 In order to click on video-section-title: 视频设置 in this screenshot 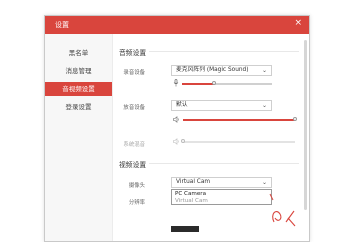, I will do `click(133, 165)`.